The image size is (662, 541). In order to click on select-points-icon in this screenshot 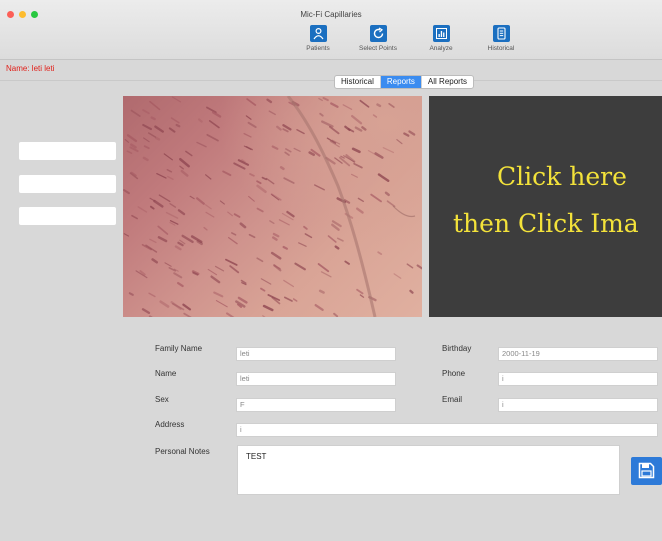, I will do `click(378, 33)`.